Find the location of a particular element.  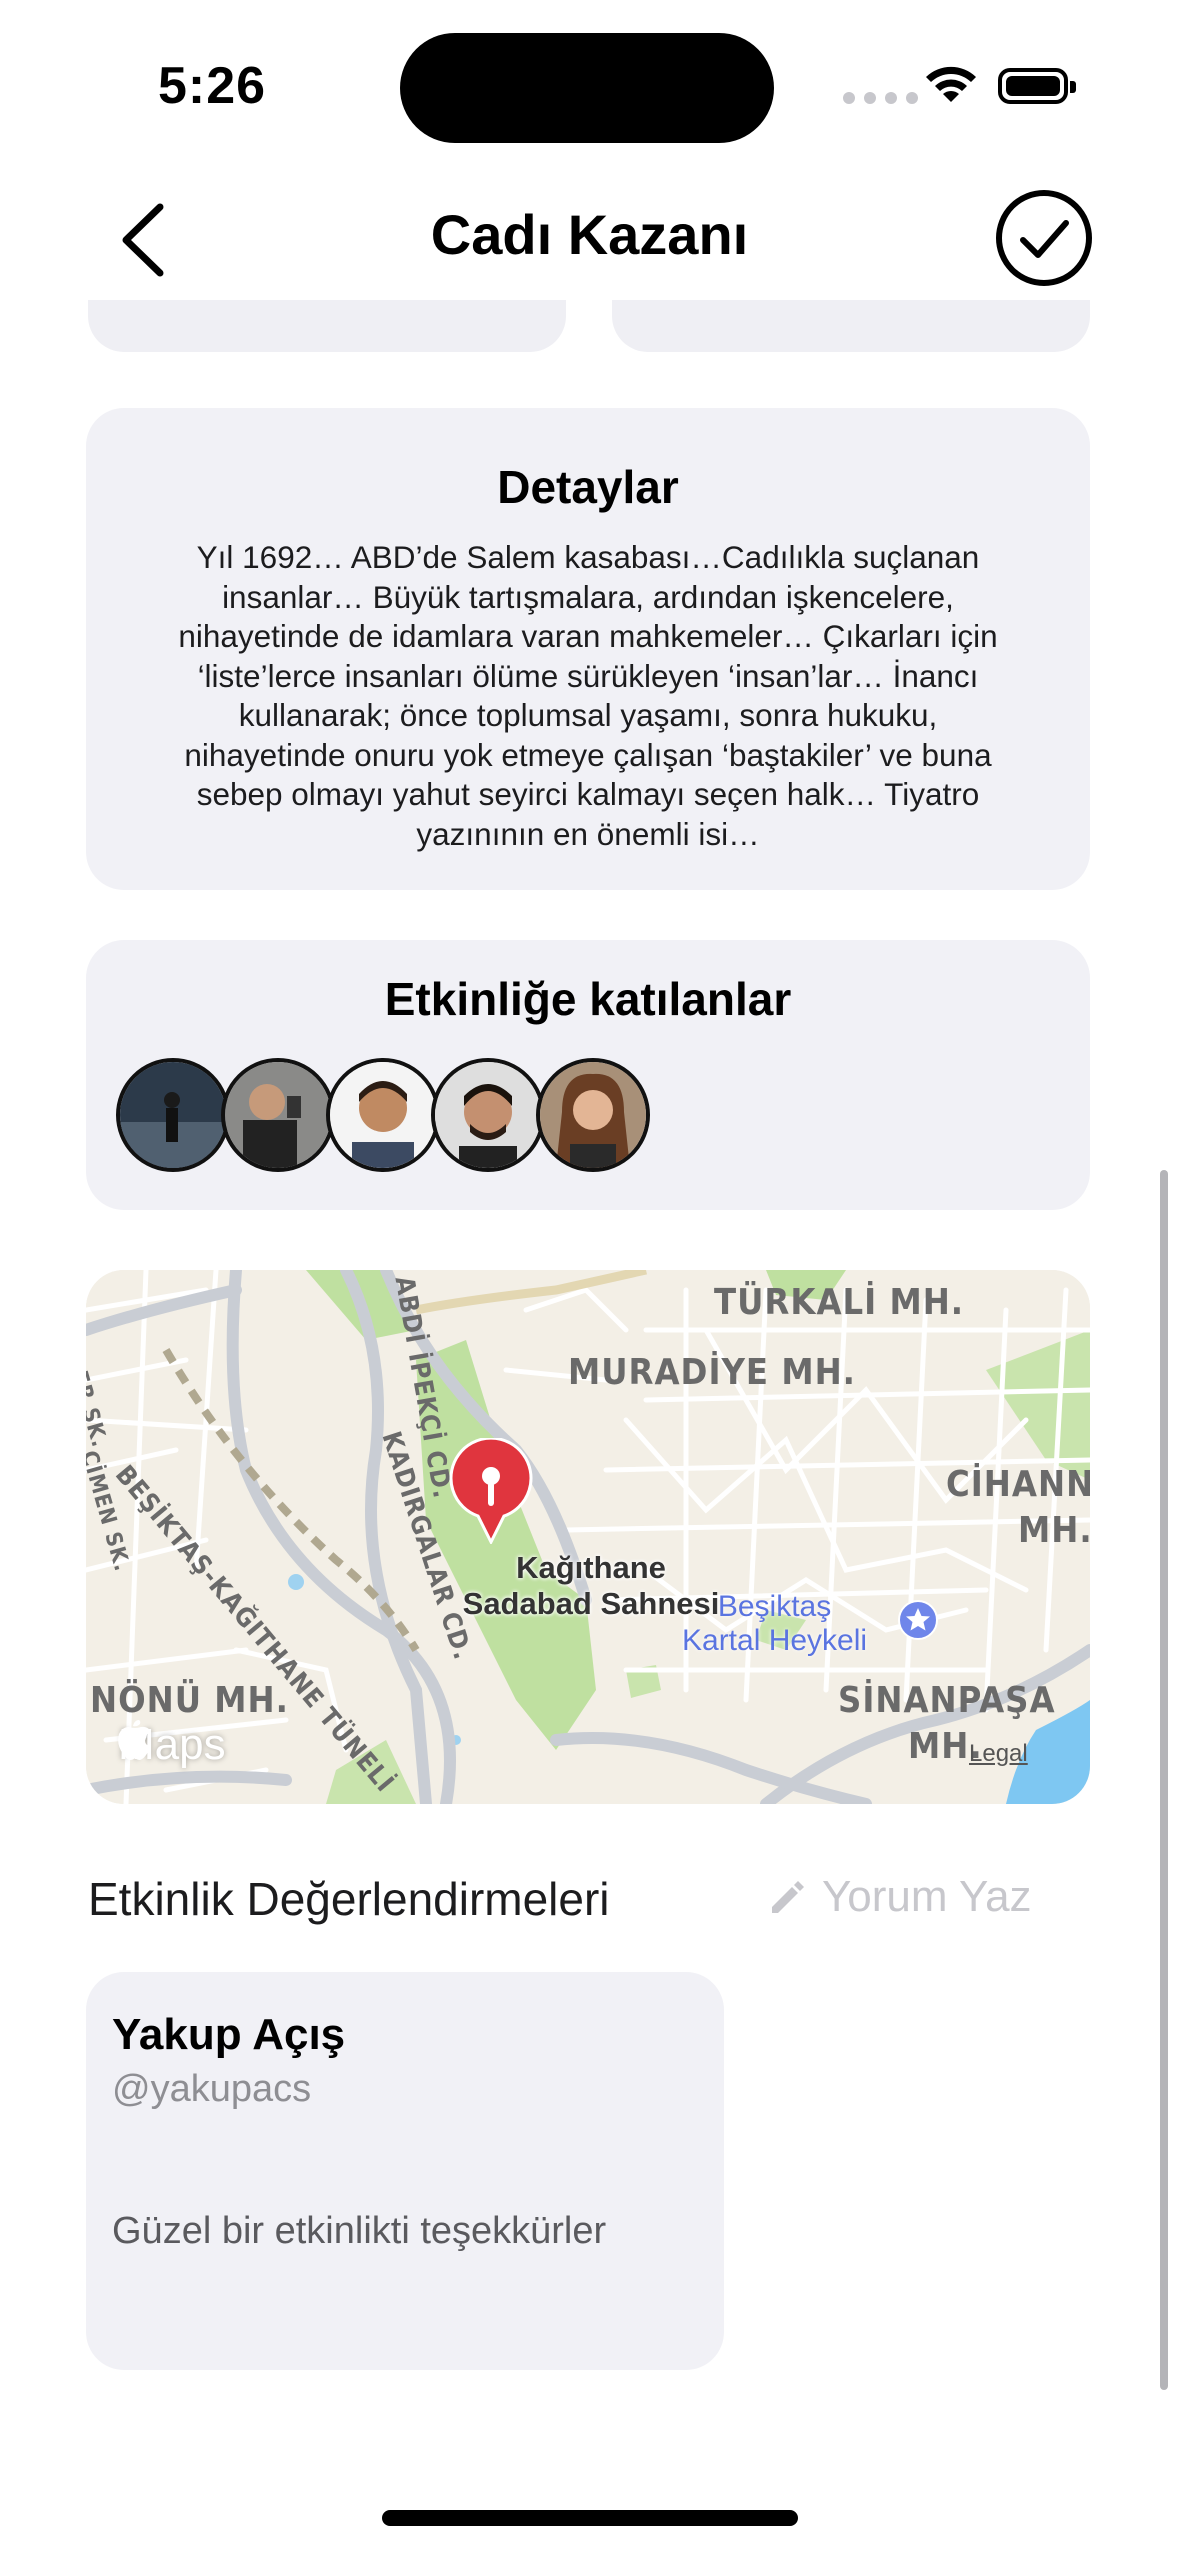

district-label: MURADİYE MH. is located at coordinates (712, 1372).